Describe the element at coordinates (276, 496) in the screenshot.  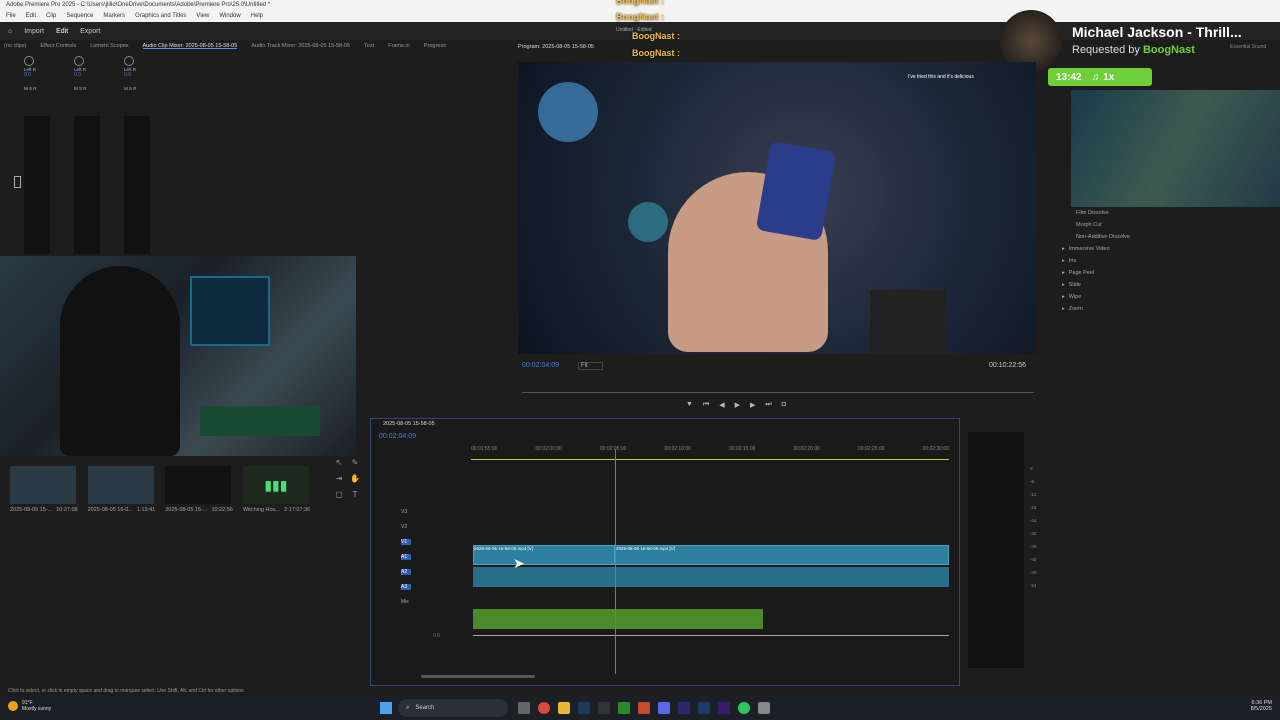
I see `project-item: ▮▮▮ Witching Hou... 2:17:07:36` at that location.